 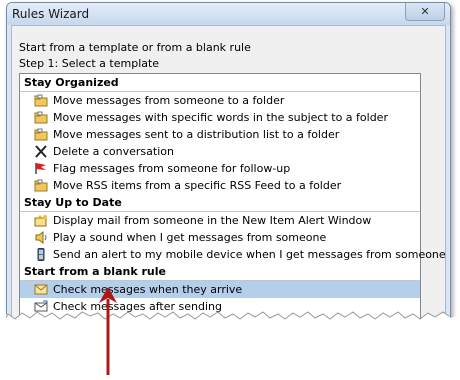 I want to click on close-button: ✕, so click(x=425, y=12).